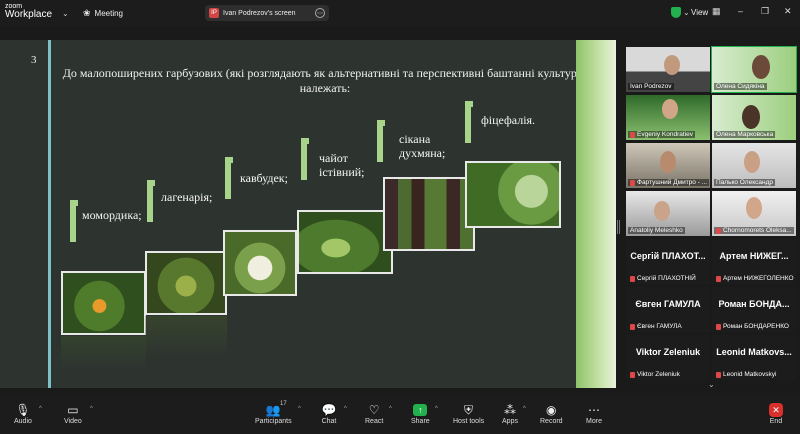 This screenshot has width=800, height=434. Describe the element at coordinates (676, 12) in the screenshot. I see `security-shield-icon` at that location.